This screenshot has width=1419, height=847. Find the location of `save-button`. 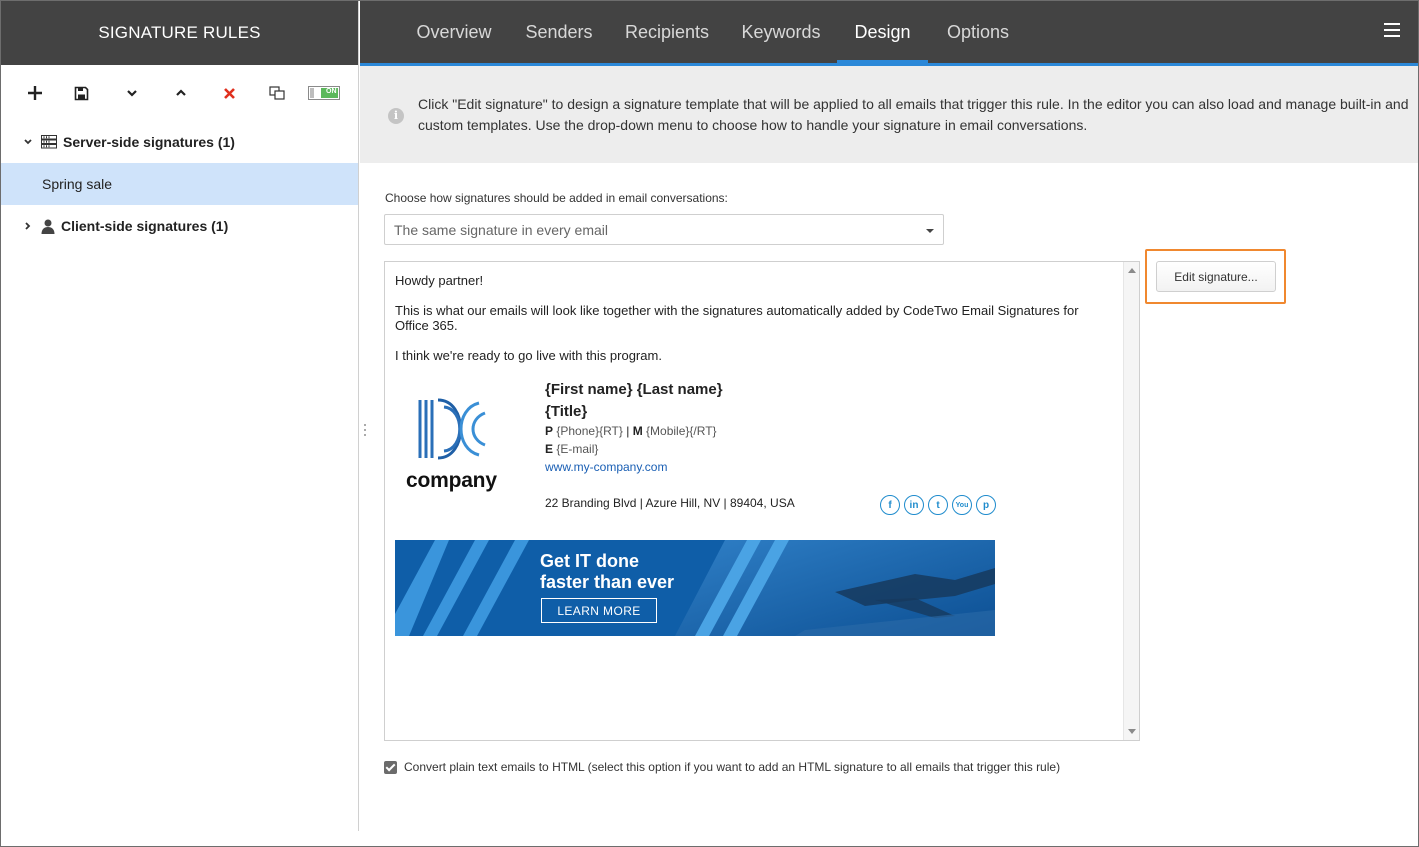

save-button is located at coordinates (81, 93).